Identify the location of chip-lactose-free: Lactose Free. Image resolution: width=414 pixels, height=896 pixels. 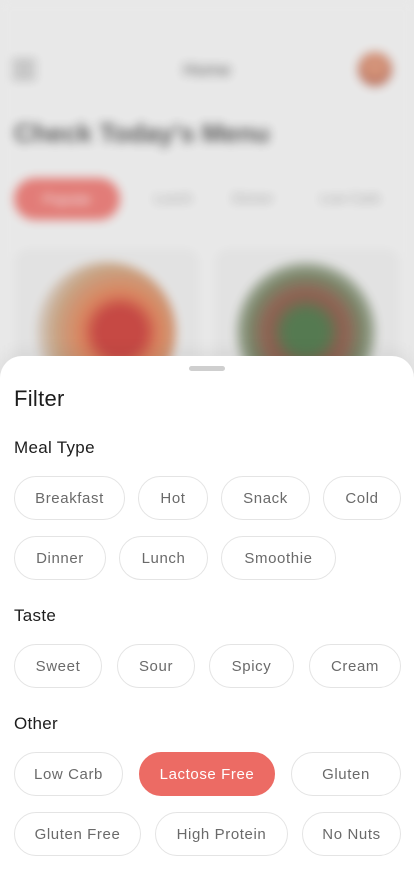
(207, 774).